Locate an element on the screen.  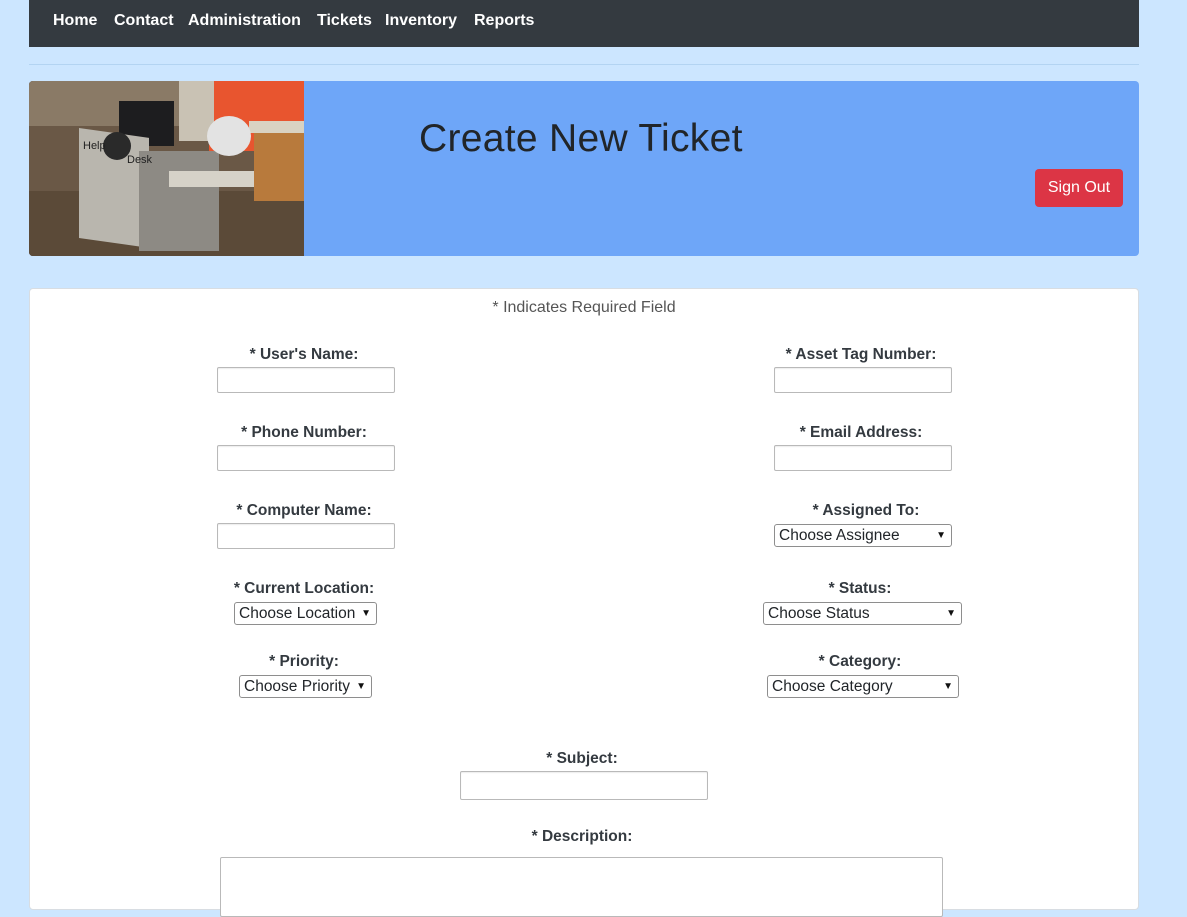
category-value: Choose Category is located at coordinates (832, 686).